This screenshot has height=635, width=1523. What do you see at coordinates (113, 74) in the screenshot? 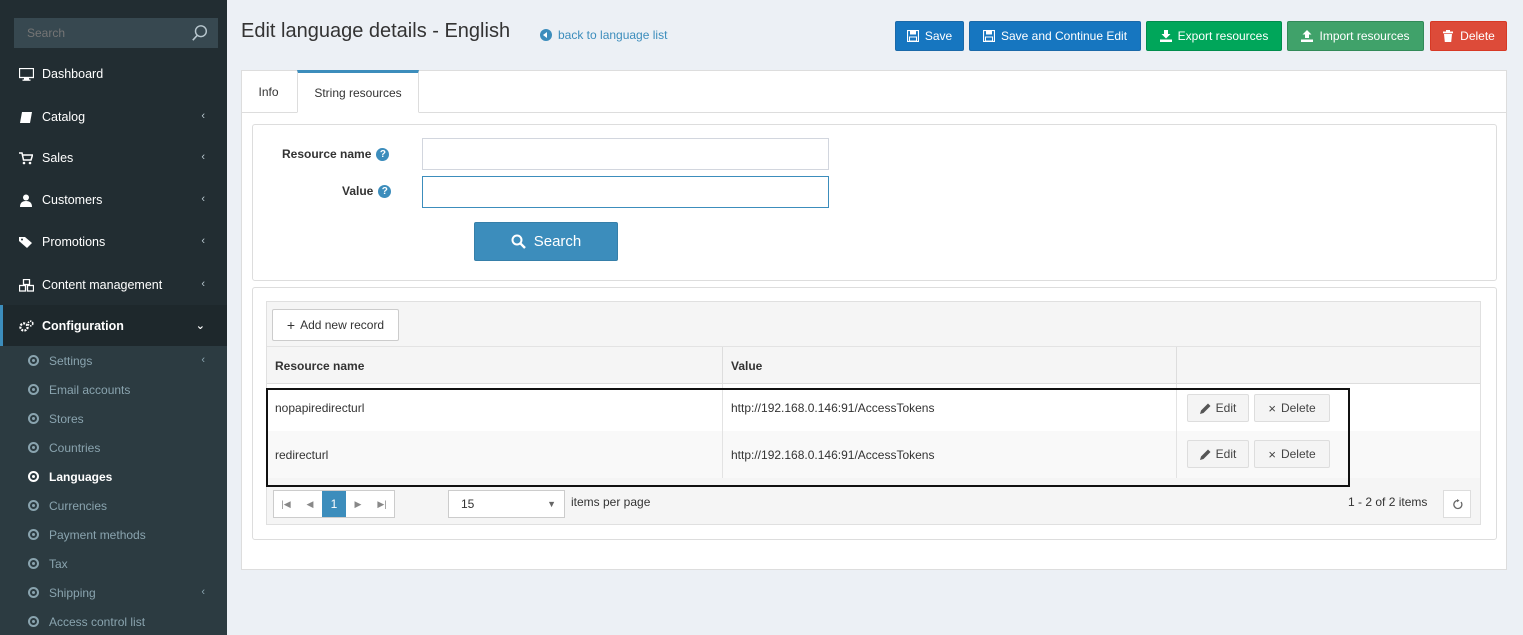
I see `sidebar-item-dashboard: Dashboard` at bounding box center [113, 74].